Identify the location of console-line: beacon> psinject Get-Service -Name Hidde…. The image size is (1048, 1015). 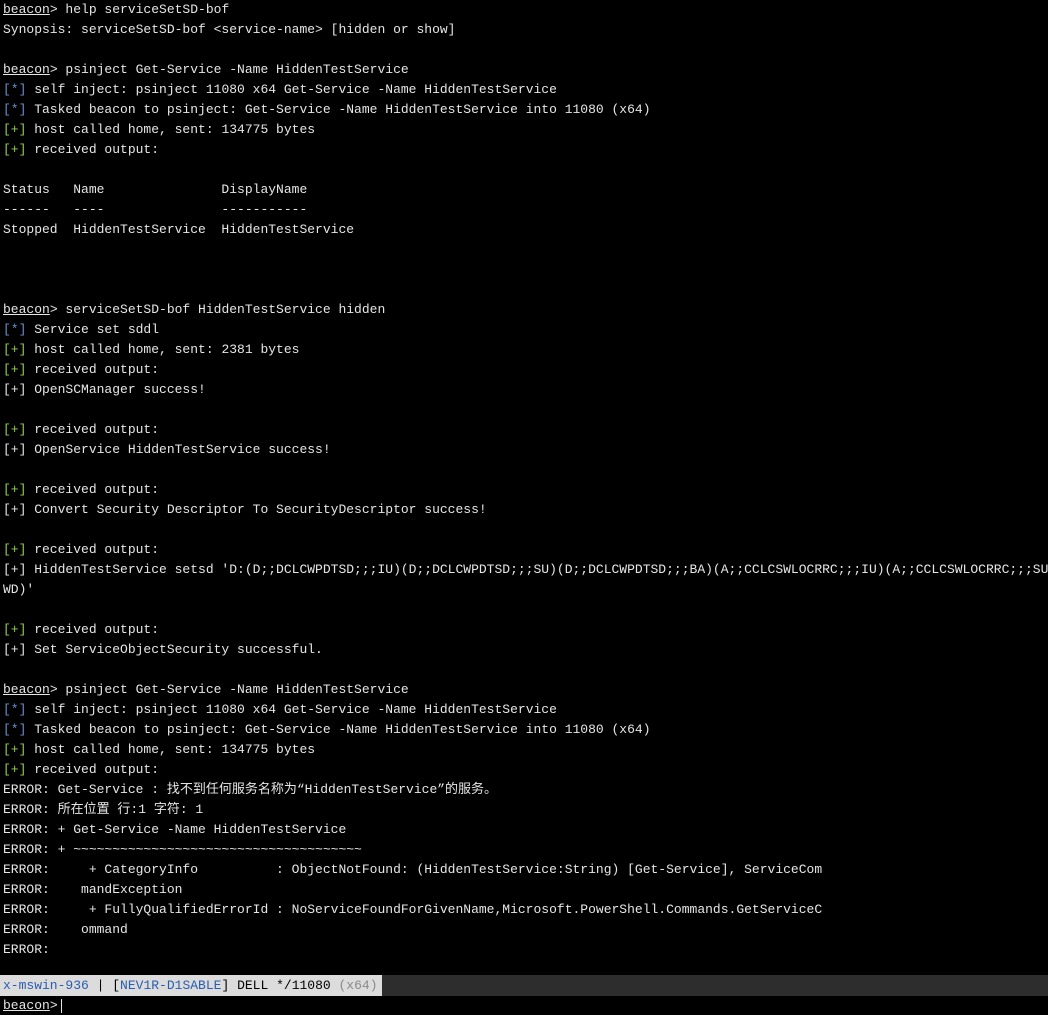
(524, 70).